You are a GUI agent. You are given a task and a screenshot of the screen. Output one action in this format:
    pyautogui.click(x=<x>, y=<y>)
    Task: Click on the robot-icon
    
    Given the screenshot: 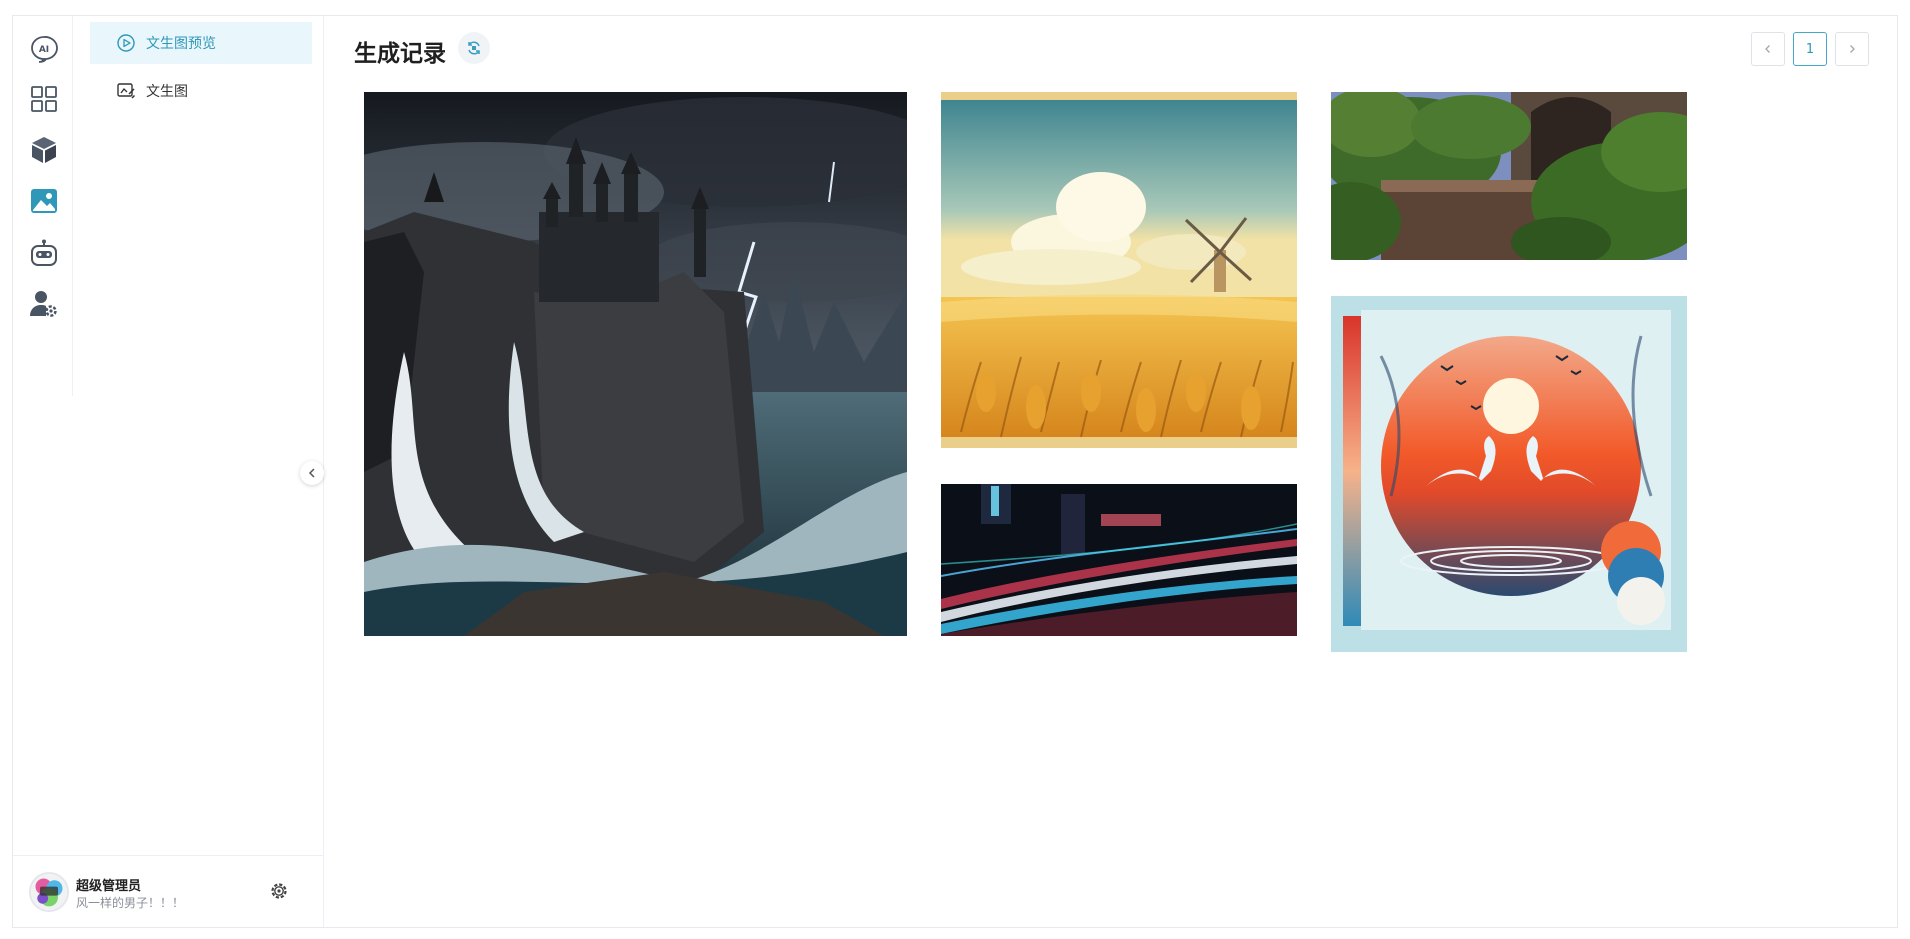 What is the action you would take?
    pyautogui.click(x=44, y=253)
    